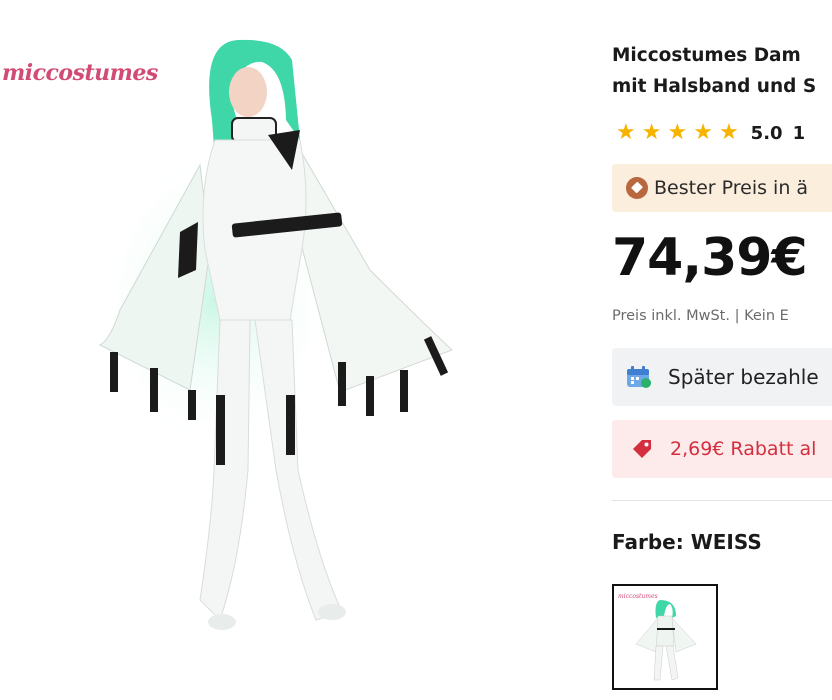  What do you see at coordinates (700, 316) in the screenshot?
I see `price-note: Preis inkl. MwSt. | Kein E` at bounding box center [700, 316].